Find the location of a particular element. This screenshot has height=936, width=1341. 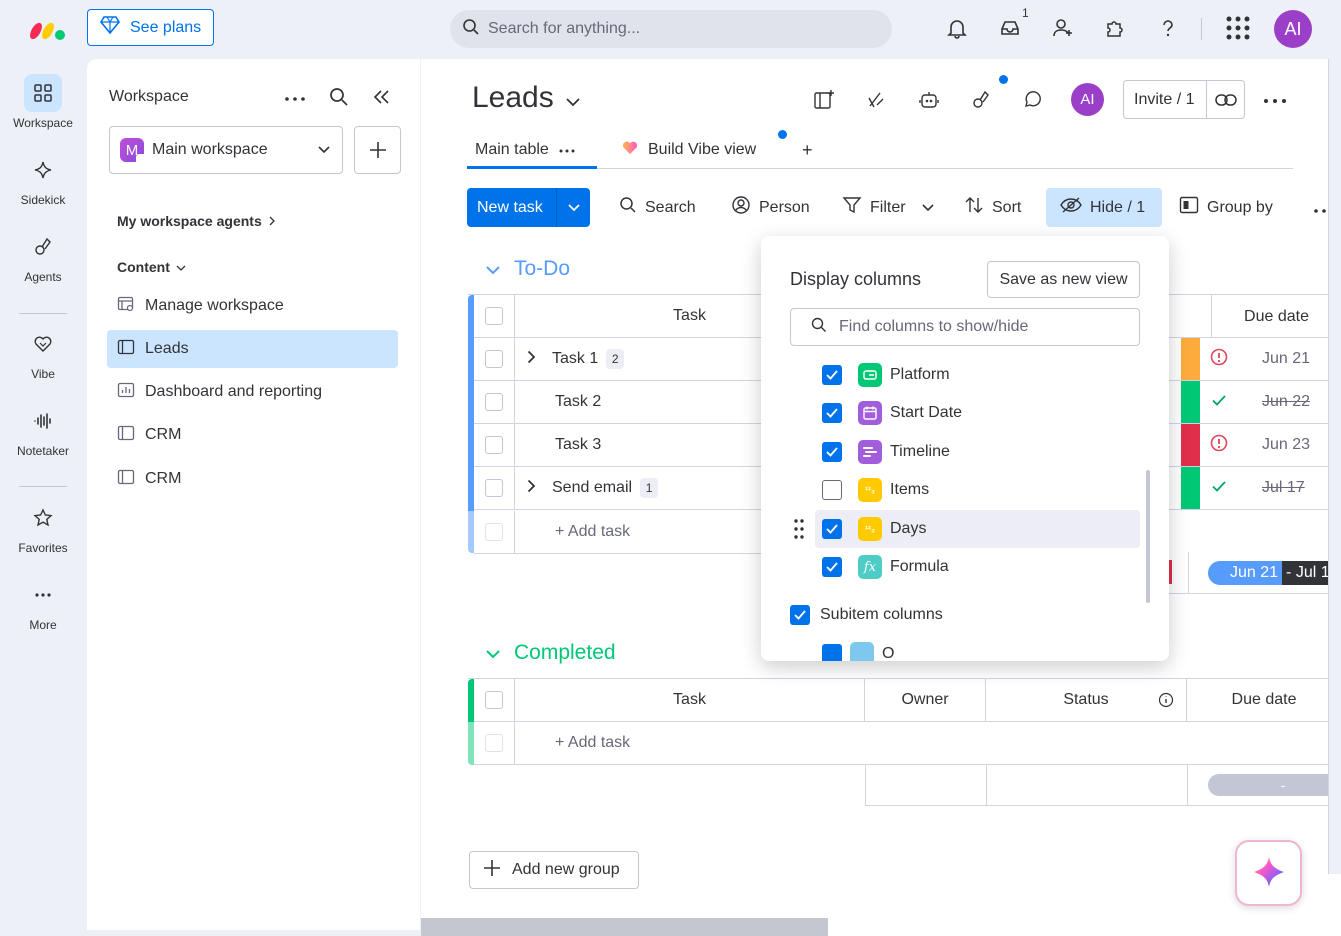

ws-item-manage-workspace: Manage workspace is located at coordinates (252, 306).